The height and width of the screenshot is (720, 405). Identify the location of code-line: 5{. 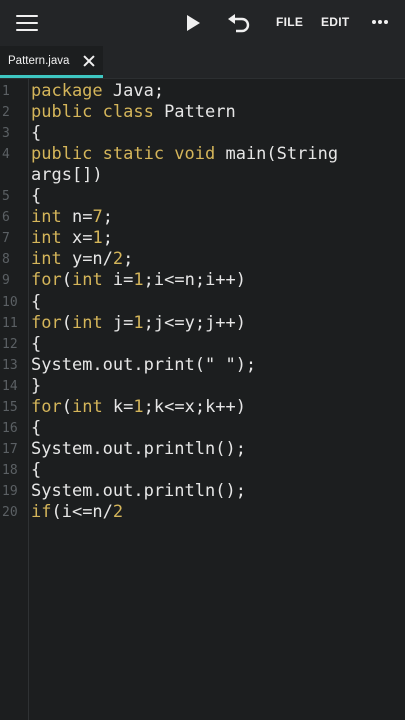
(202, 196).